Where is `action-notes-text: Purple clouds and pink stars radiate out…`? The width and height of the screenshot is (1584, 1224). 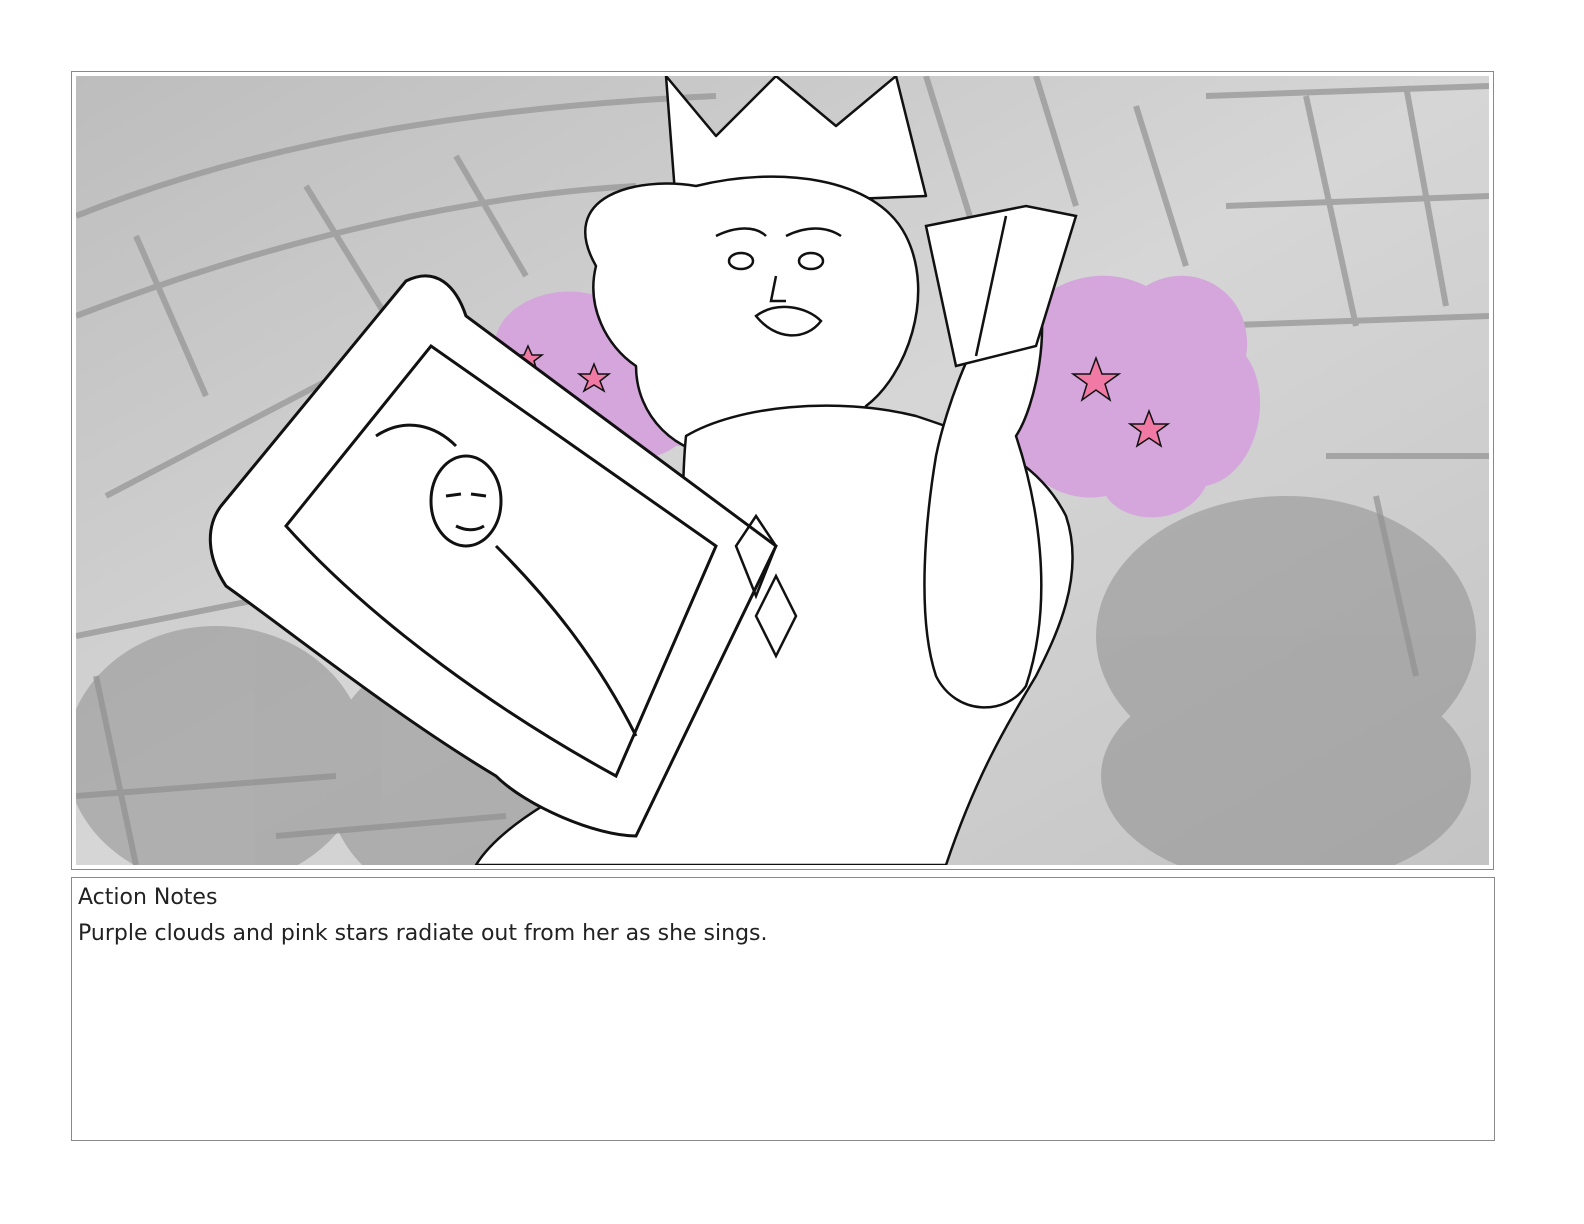 action-notes-text: Purple clouds and pink stars radiate out… is located at coordinates (423, 933).